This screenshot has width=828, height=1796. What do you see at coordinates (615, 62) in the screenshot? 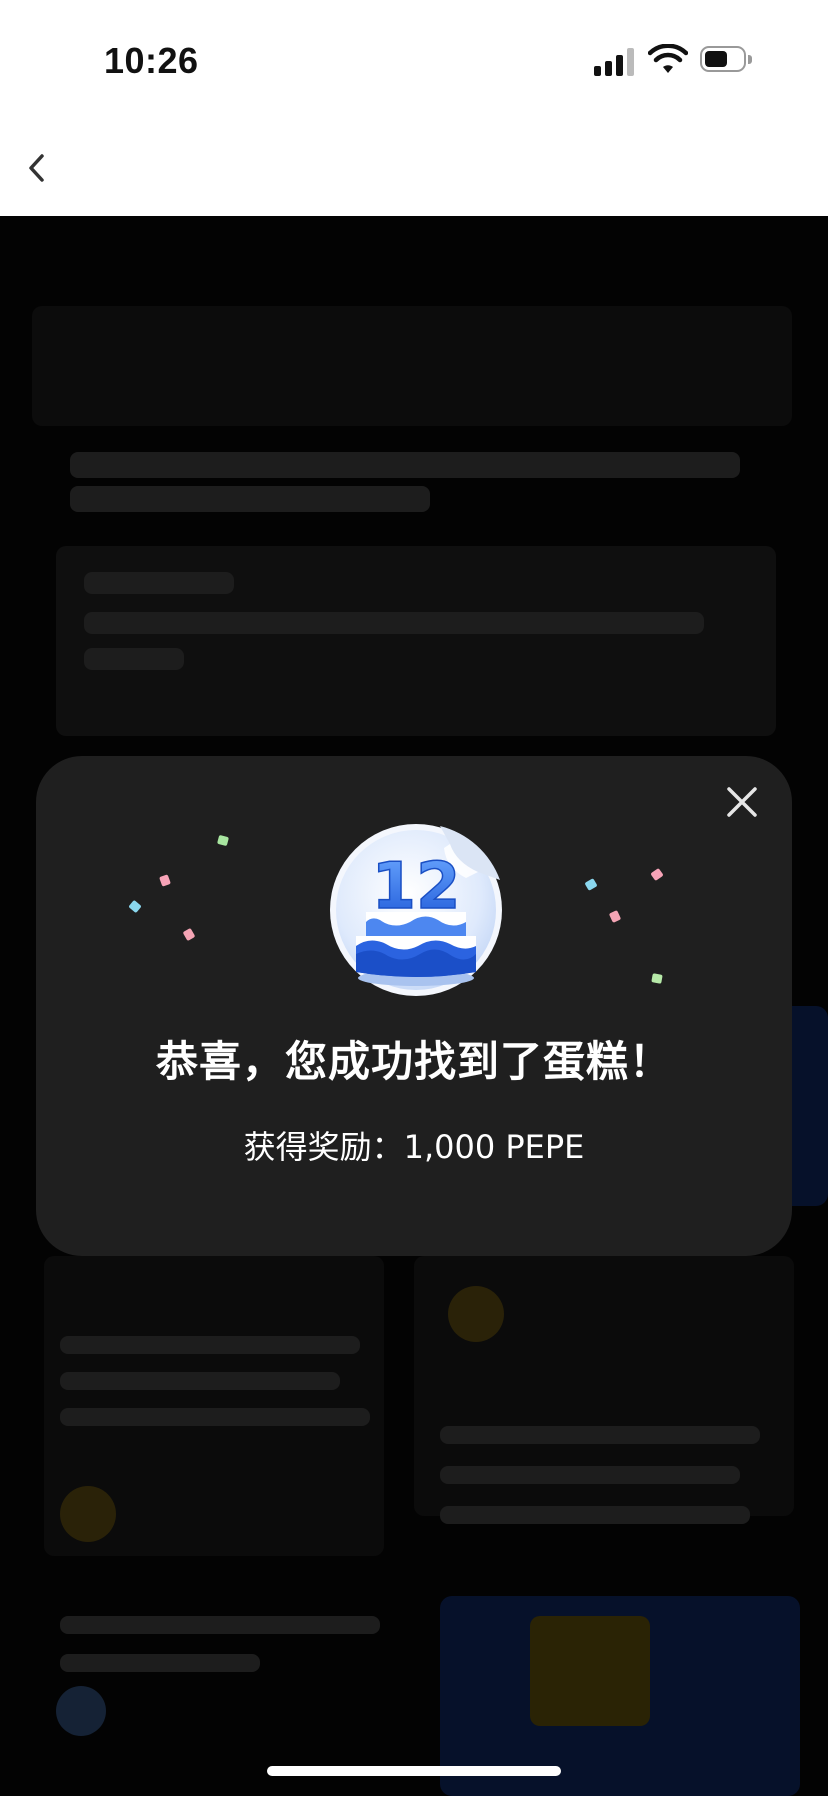
I see `cellular-signal-icon` at bounding box center [615, 62].